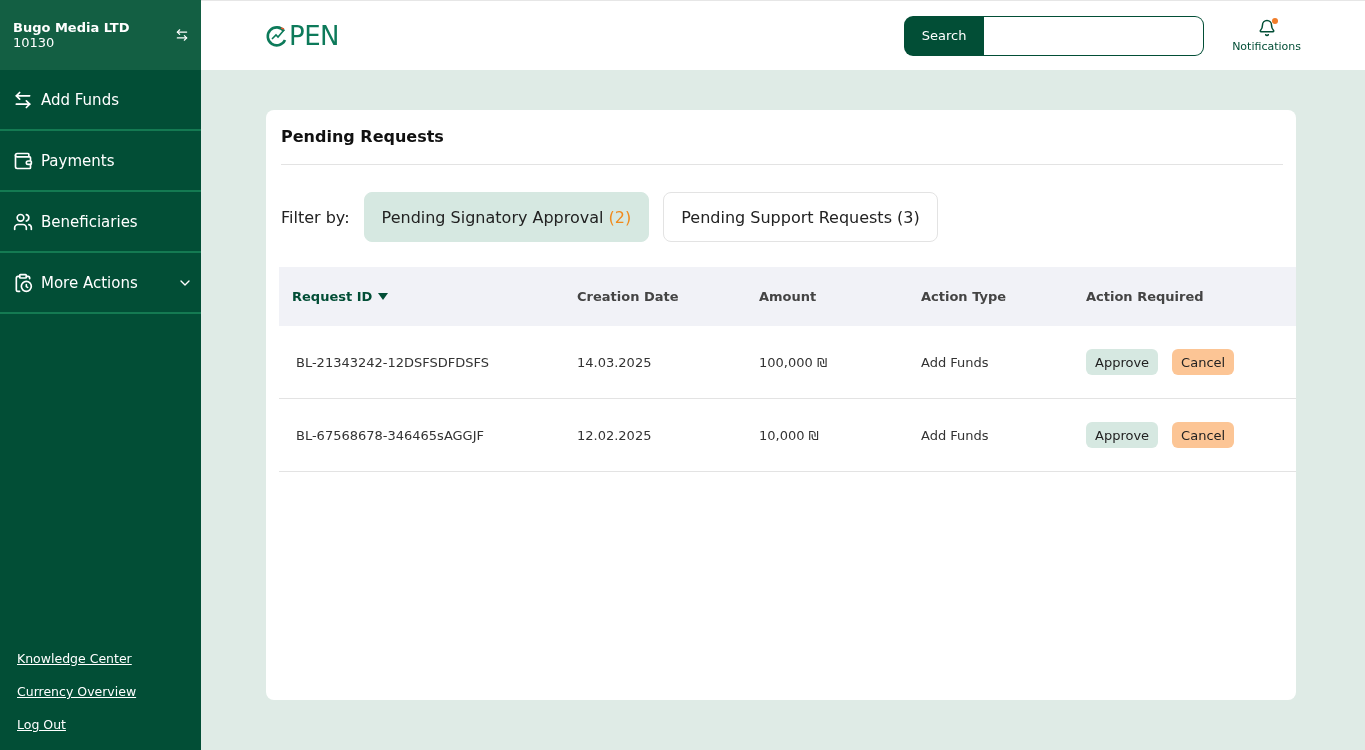 The height and width of the screenshot is (750, 1365). I want to click on clipboard-clock-icon, so click(23, 282).